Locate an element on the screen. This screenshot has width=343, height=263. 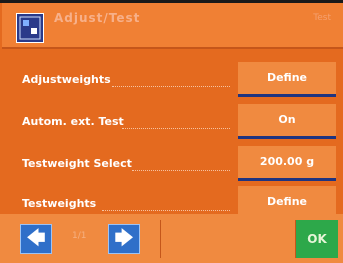
testweight-select-button: 200.00 g is located at coordinates (287, 163).